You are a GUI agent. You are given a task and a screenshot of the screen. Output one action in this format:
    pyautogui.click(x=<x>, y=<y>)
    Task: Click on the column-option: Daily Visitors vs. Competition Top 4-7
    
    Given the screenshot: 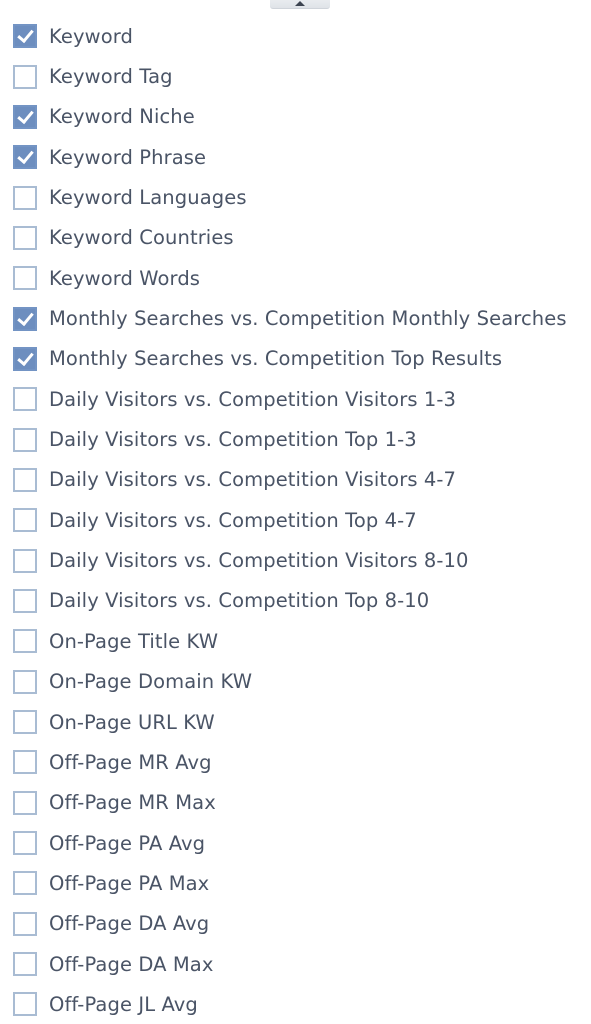 What is the action you would take?
    pyautogui.click(x=283, y=520)
    